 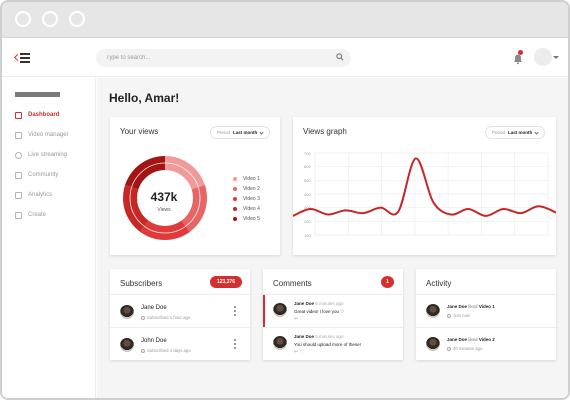 I want to click on community-icon, so click(x=18, y=175).